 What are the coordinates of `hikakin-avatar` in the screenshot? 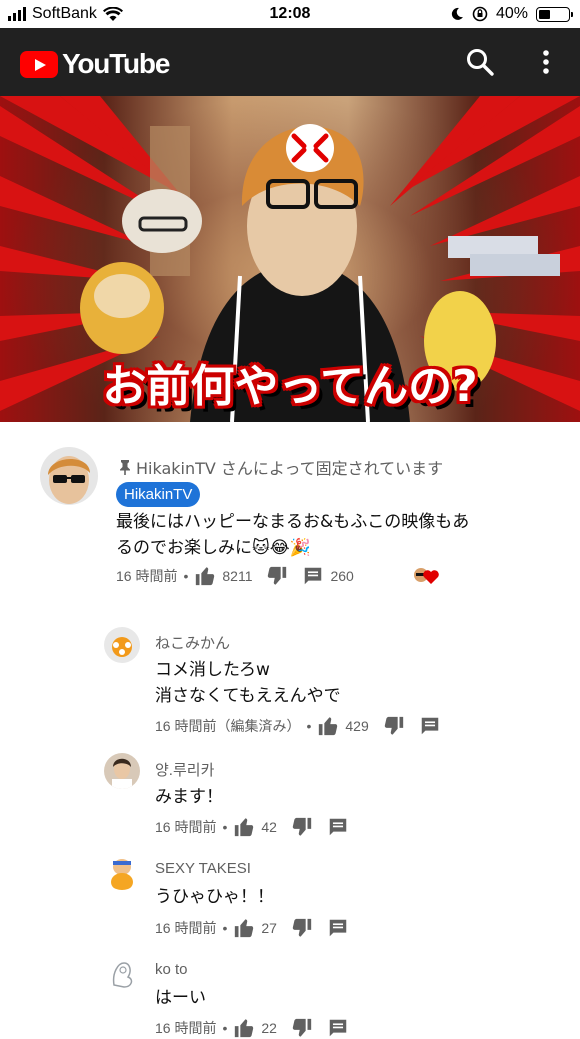 It's located at (69, 476).